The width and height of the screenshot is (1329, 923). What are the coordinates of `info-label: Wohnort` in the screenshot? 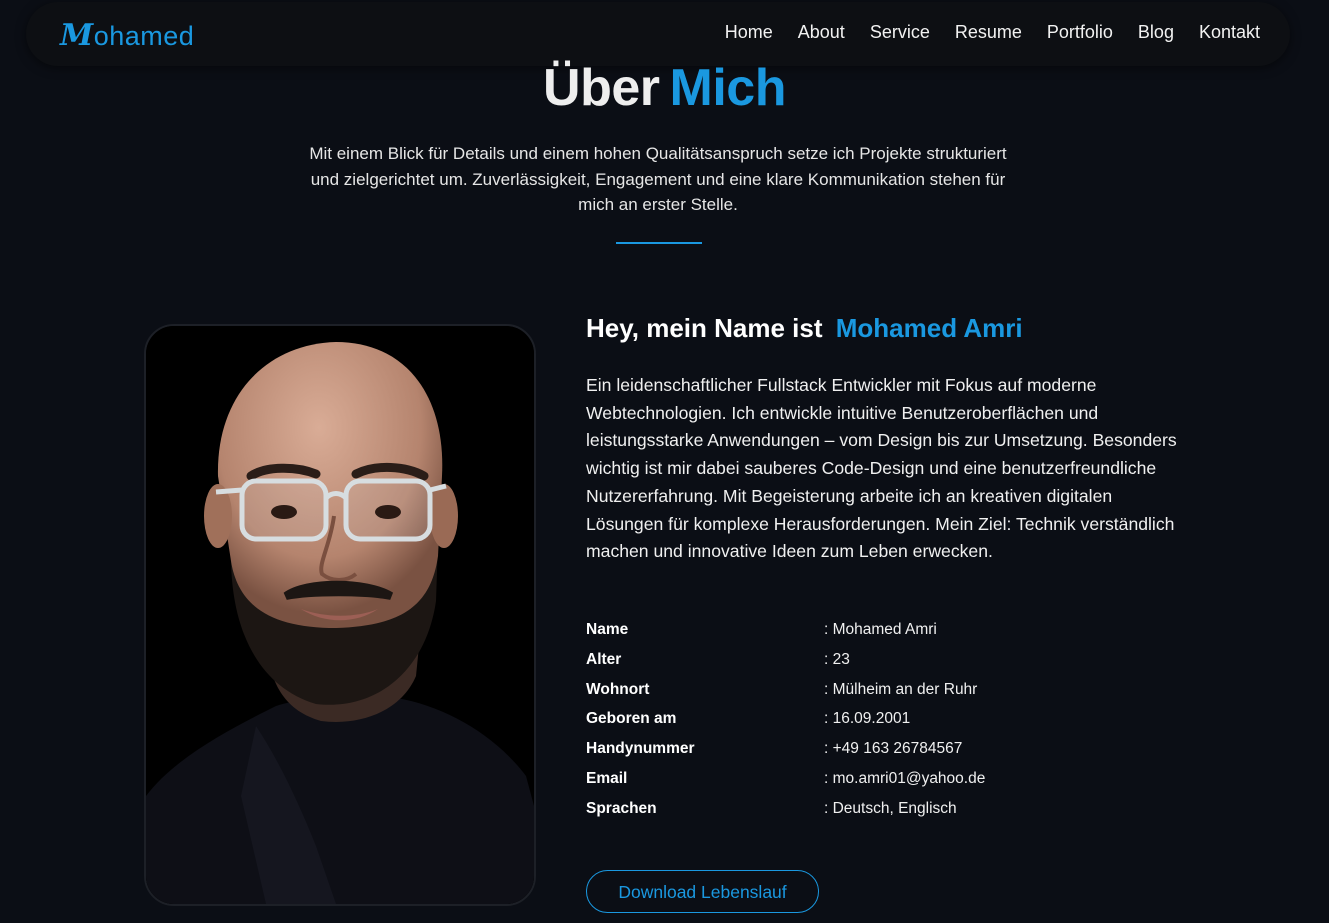 It's located at (618, 689).